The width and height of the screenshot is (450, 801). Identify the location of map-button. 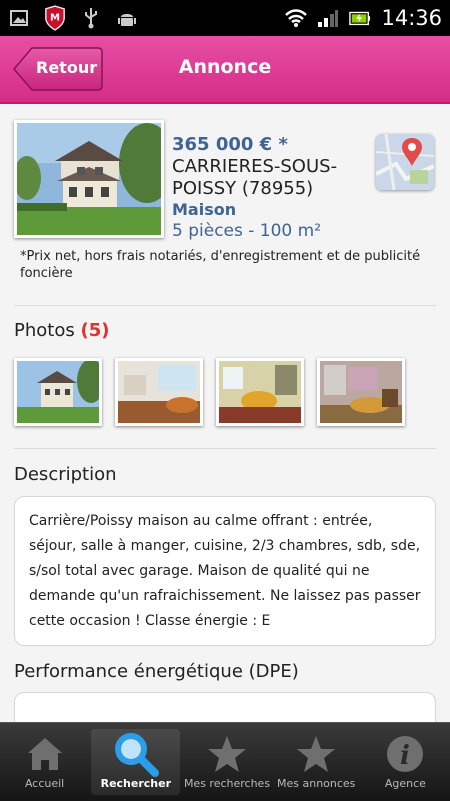
(405, 162).